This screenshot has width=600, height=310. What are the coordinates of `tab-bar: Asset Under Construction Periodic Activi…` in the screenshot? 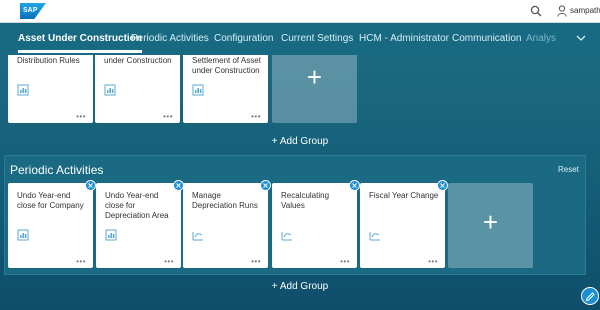 It's located at (300, 39).